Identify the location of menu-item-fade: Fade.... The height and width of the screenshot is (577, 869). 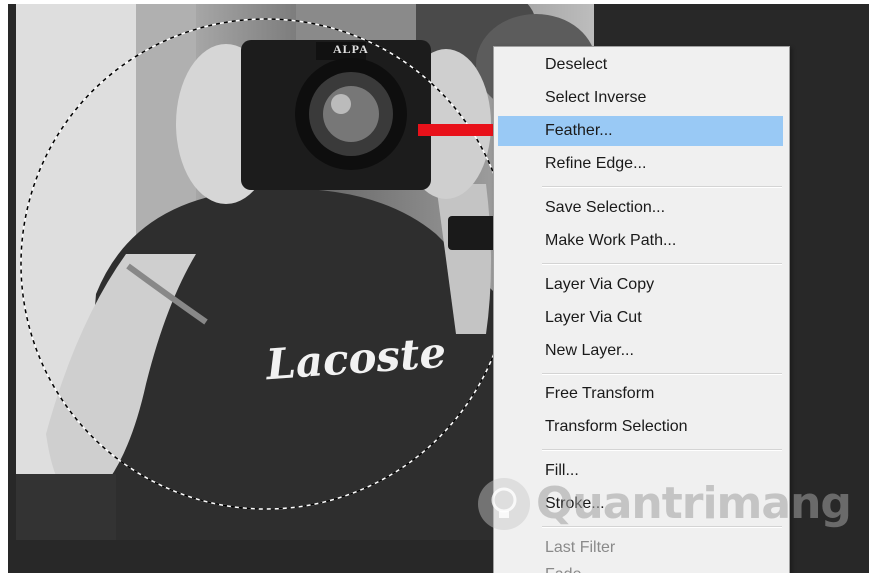
(640, 566).